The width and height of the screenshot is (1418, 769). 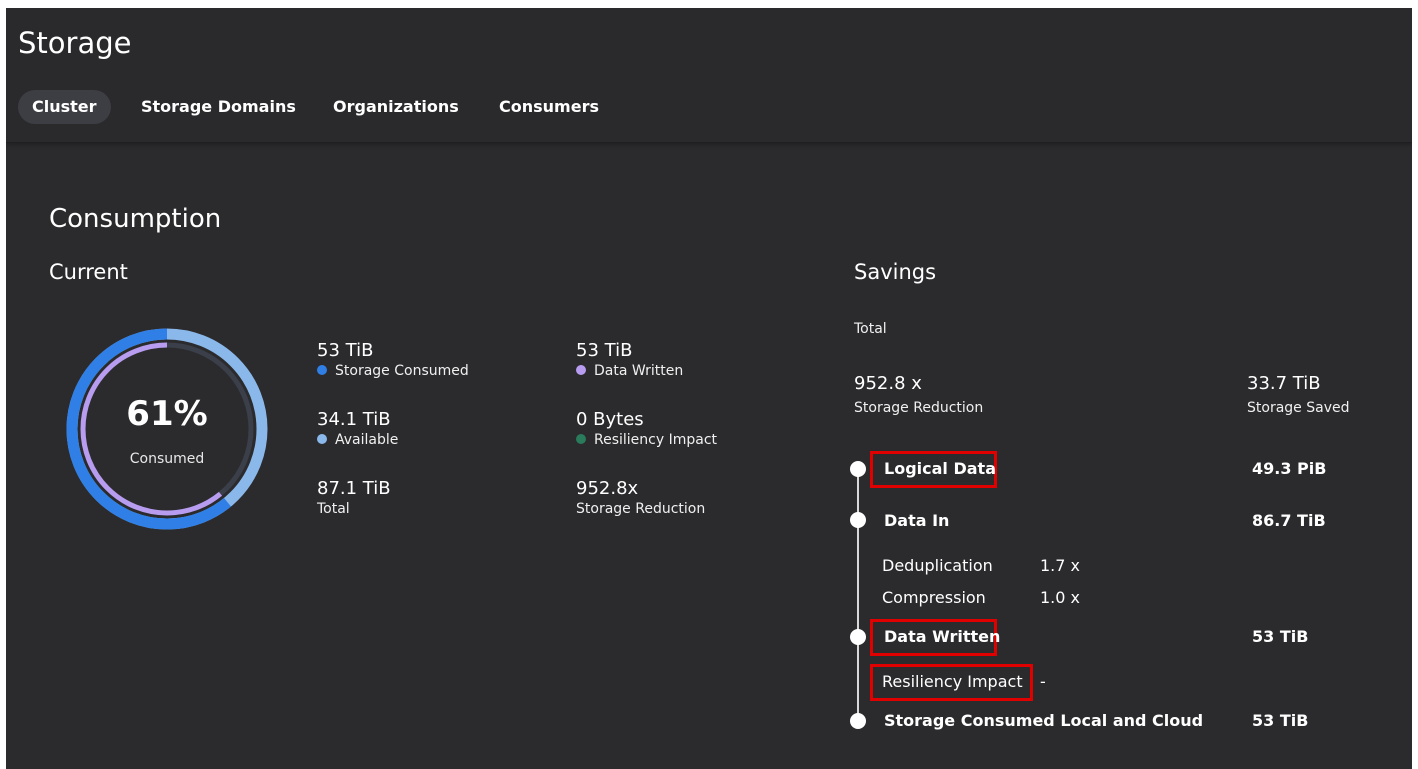 What do you see at coordinates (75, 43) in the screenshot?
I see `page-title: Storage` at bounding box center [75, 43].